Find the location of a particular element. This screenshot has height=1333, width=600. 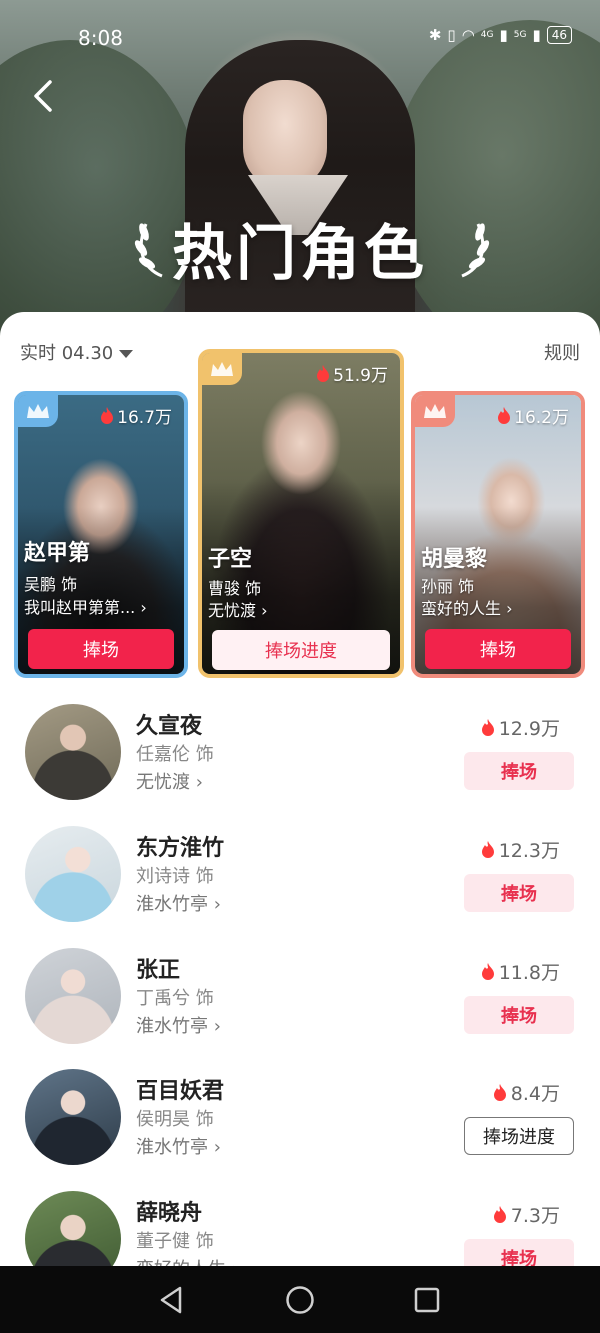

heat-value: 8.4万 is located at coordinates (535, 1094).